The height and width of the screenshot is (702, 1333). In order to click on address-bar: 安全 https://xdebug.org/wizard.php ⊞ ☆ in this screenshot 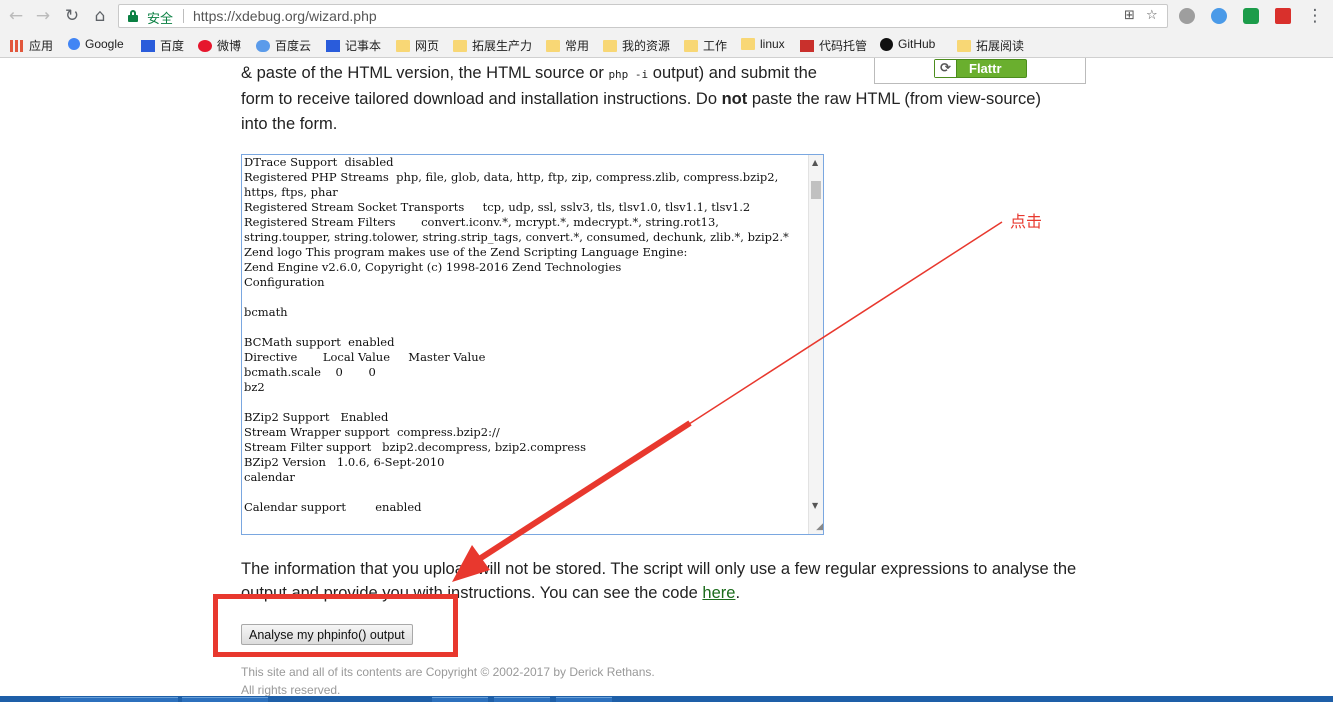, I will do `click(643, 16)`.